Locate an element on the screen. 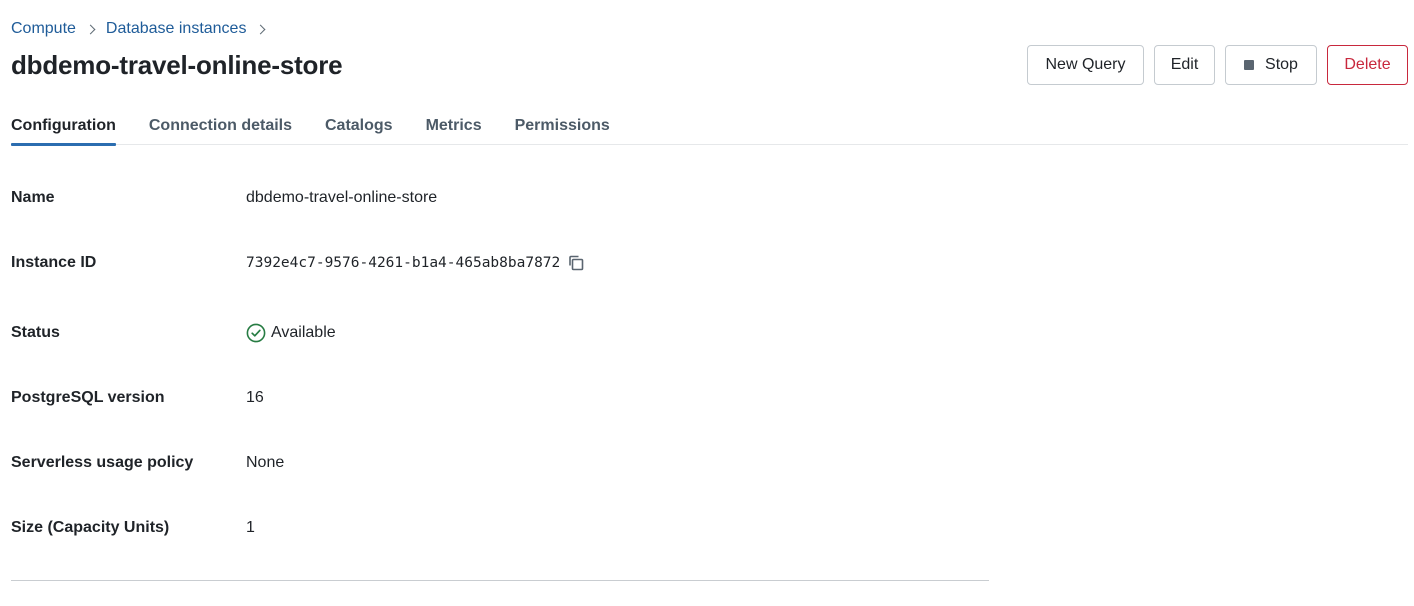 This screenshot has width=1414, height=606. status-label: Status is located at coordinates (35, 332).